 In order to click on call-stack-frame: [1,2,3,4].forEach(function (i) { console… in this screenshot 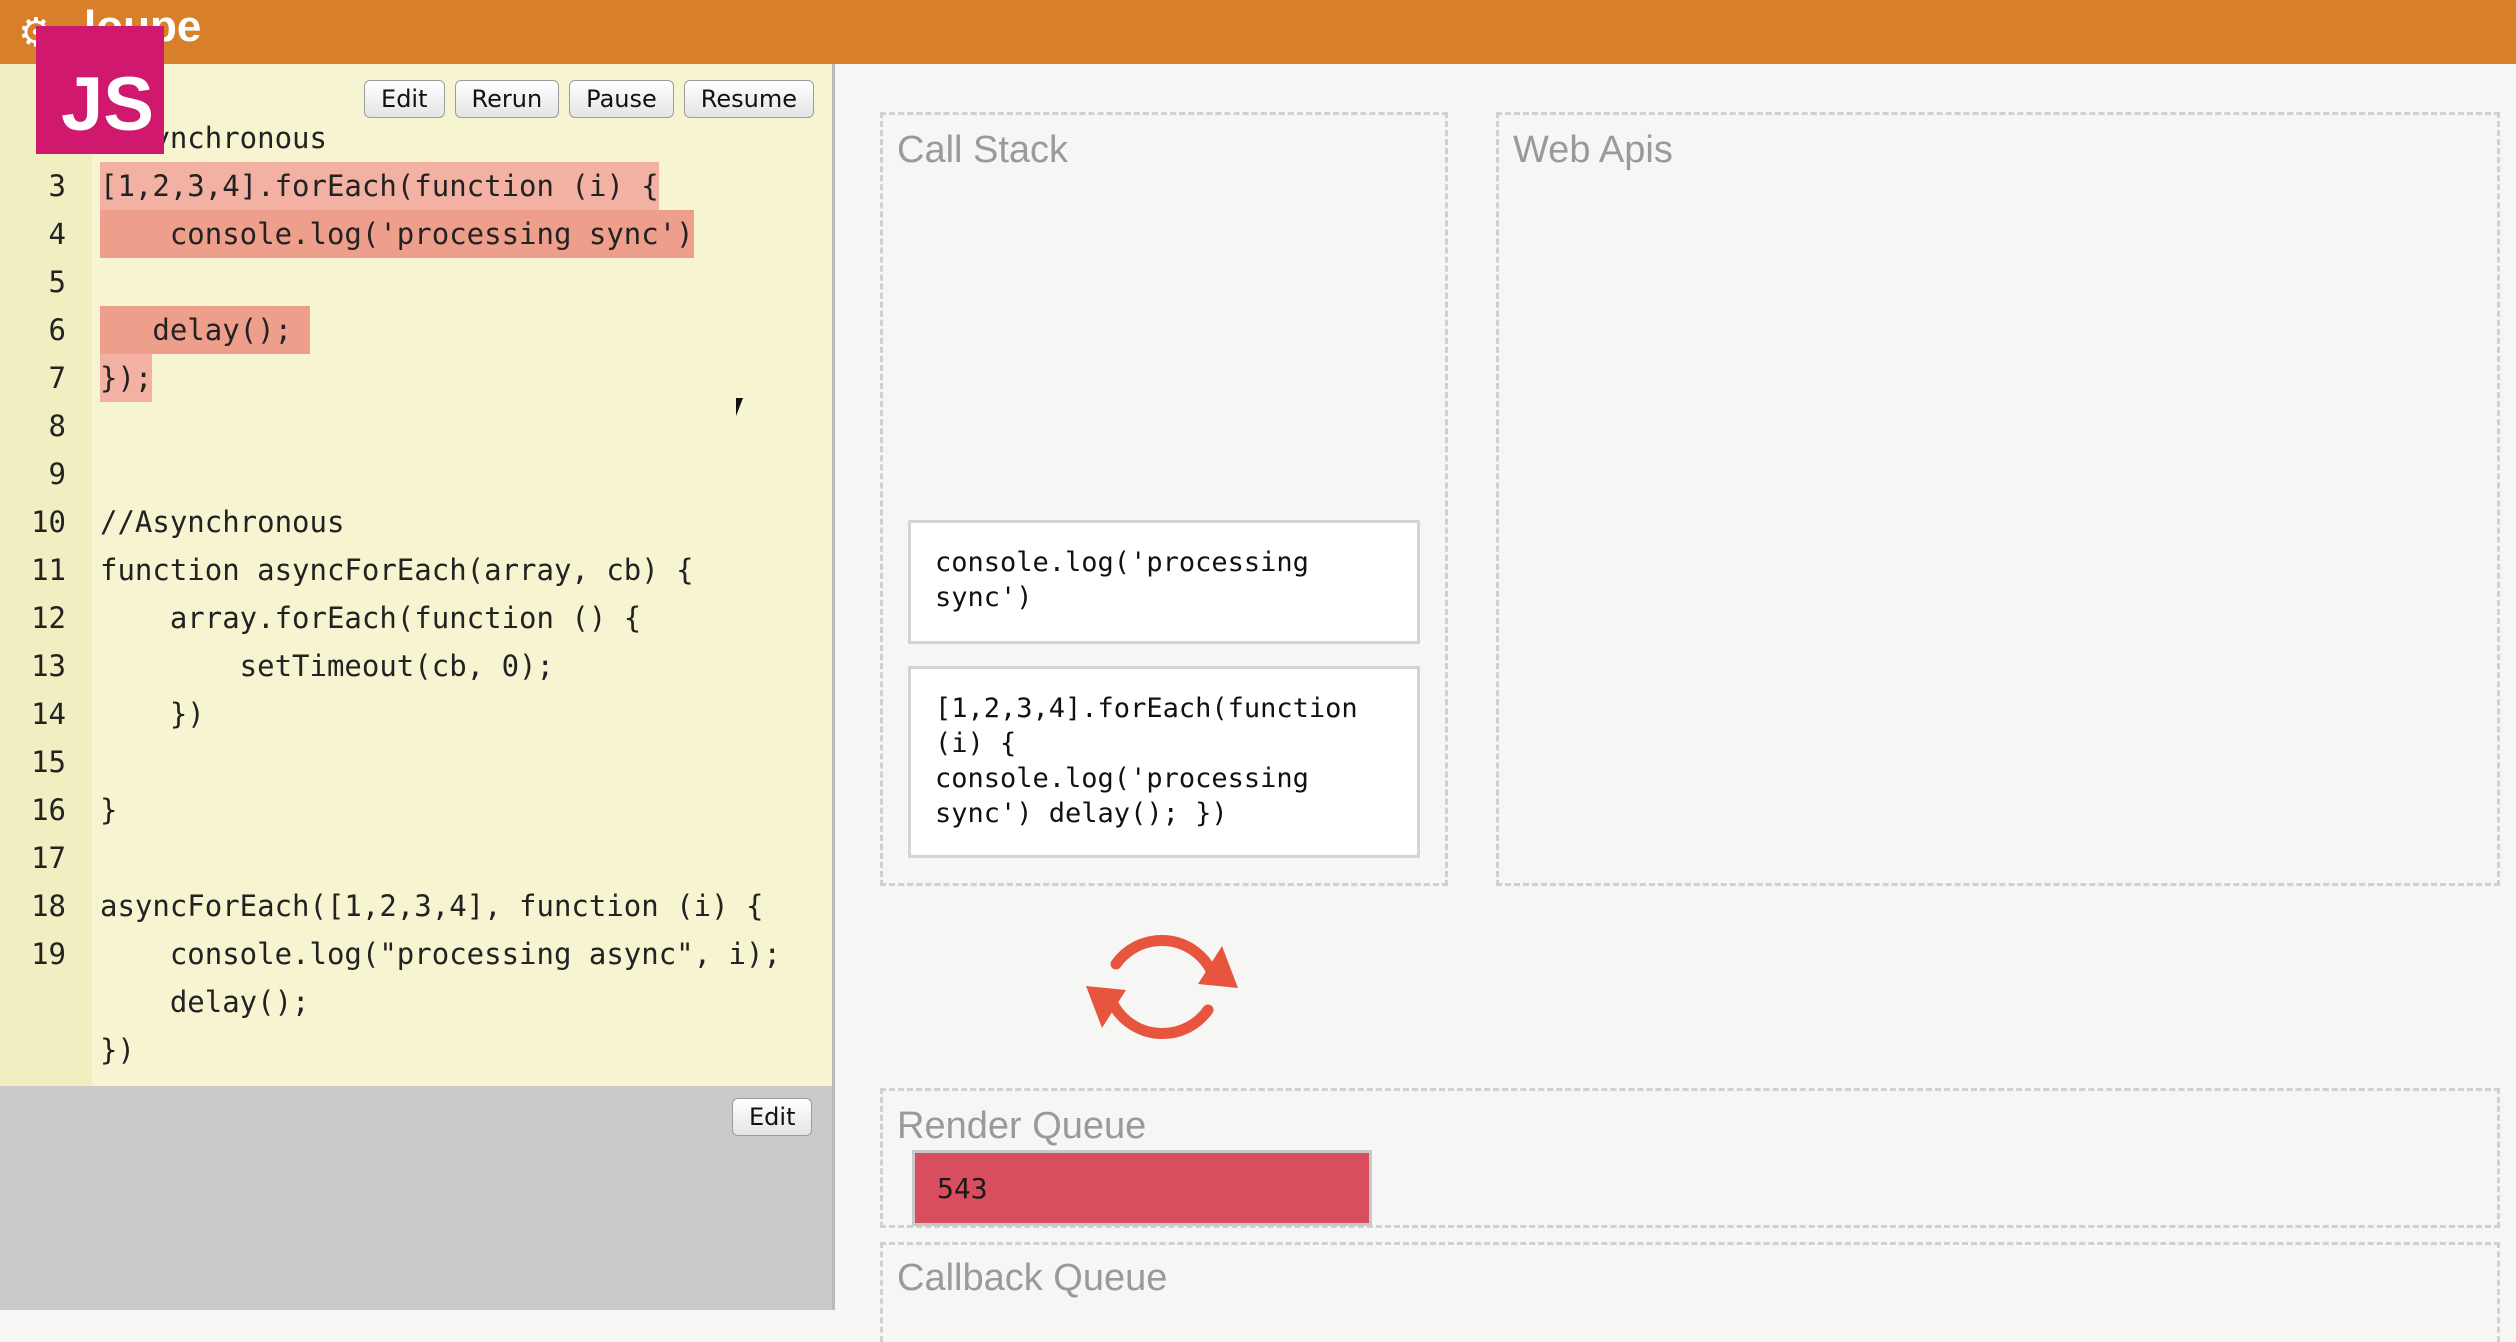, I will do `click(1164, 762)`.